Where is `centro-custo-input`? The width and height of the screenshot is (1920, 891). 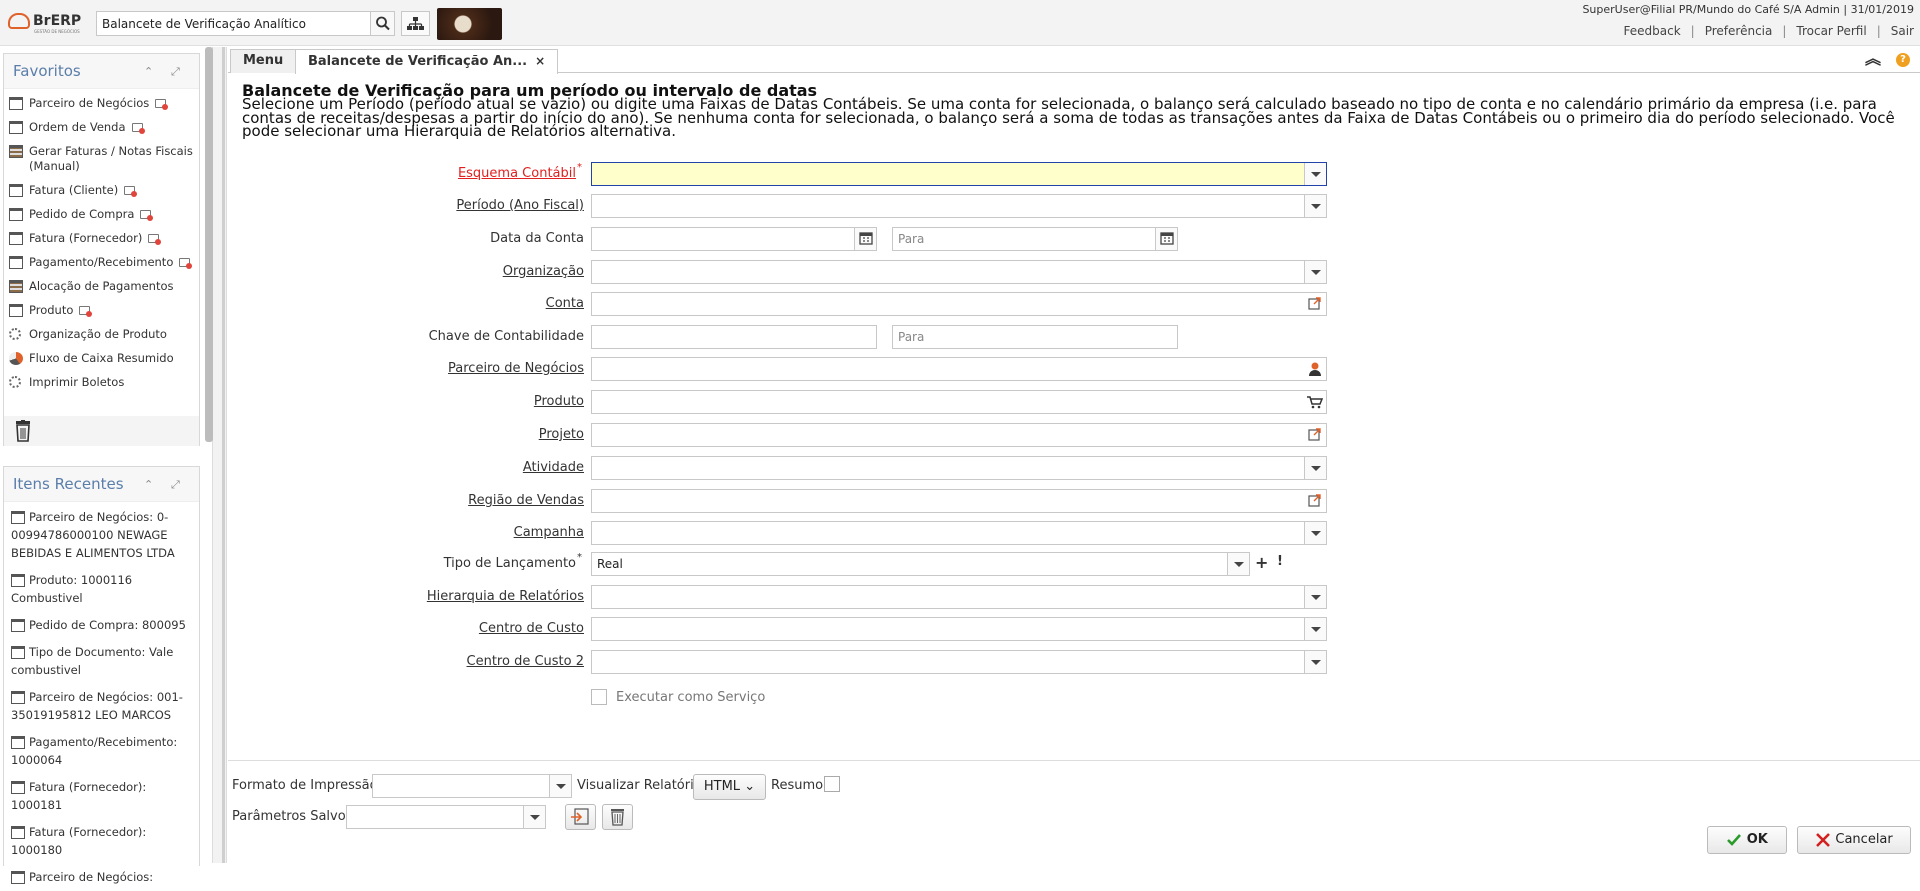 centro-custo-input is located at coordinates (959, 629).